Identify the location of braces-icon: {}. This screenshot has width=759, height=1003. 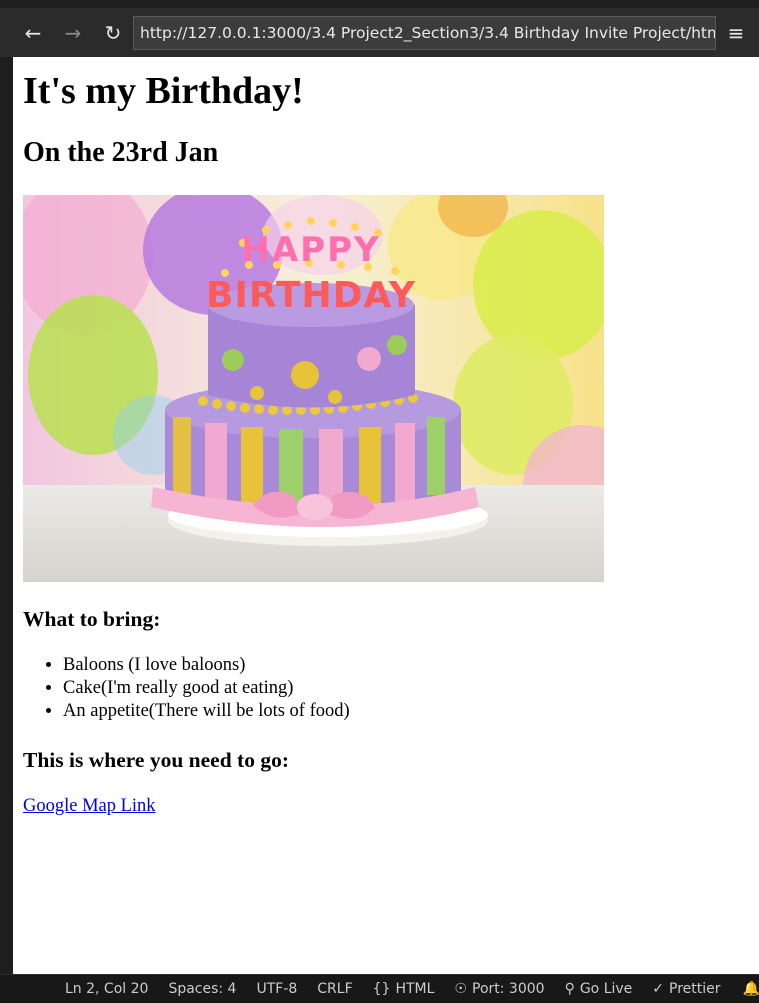
(381, 989).